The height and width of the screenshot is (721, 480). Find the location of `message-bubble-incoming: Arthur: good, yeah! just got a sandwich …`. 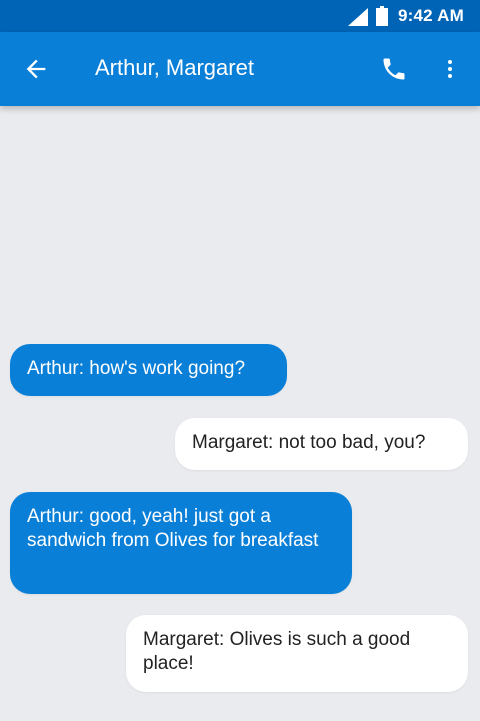

message-bubble-incoming: Arthur: good, yeah! just got a sandwich … is located at coordinates (181, 543).